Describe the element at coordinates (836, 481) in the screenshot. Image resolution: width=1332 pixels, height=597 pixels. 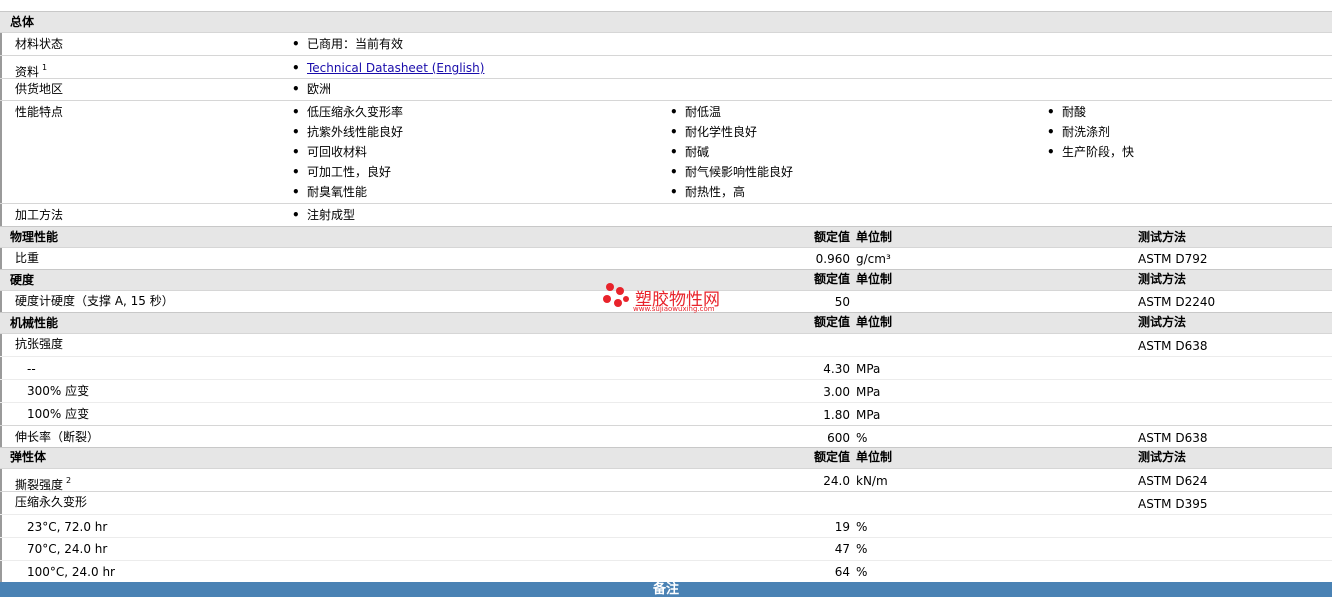
I see `row-value: 24.0` at that location.